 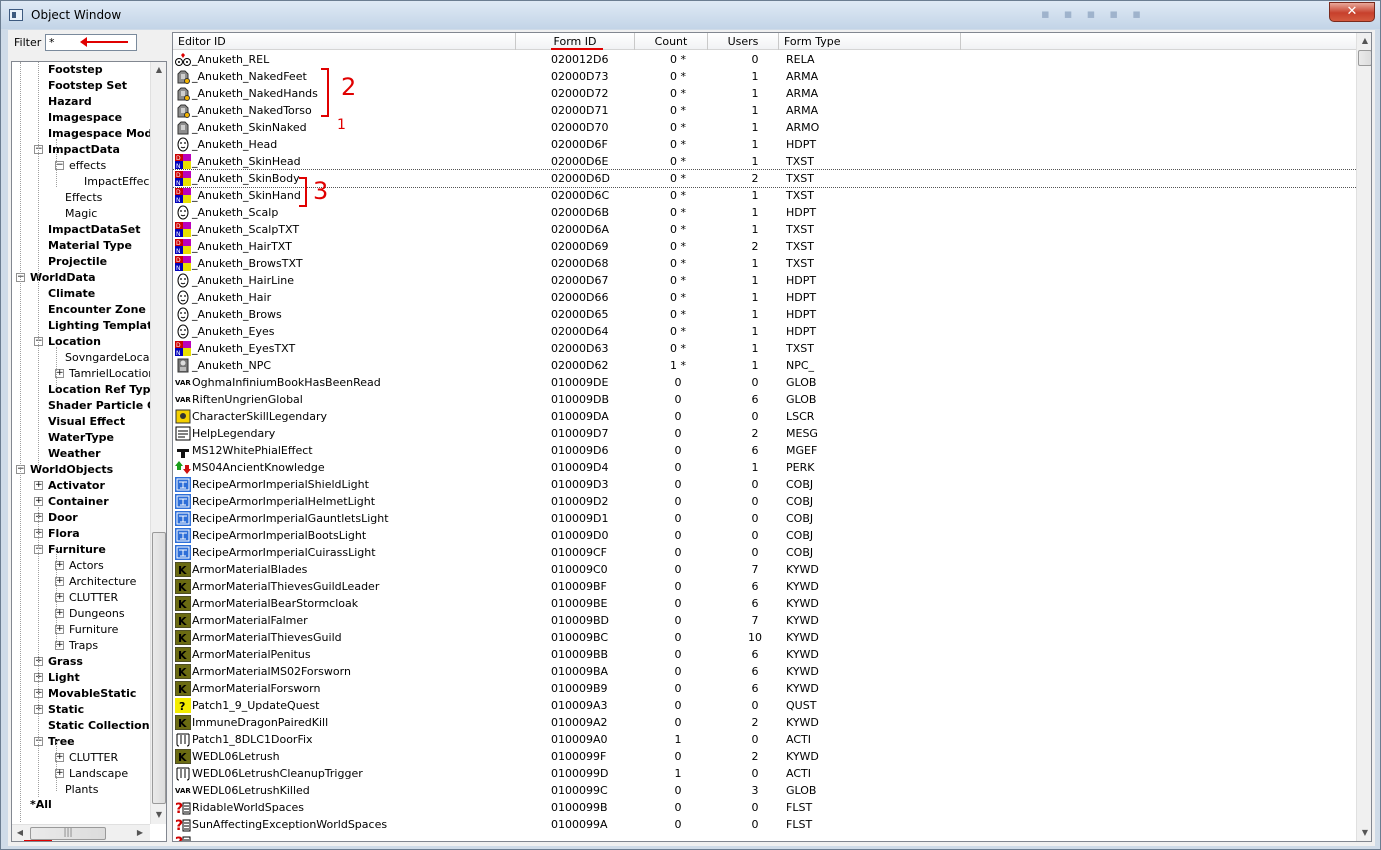 I want to click on tree-item: + Grass, so click(x=81, y=662).